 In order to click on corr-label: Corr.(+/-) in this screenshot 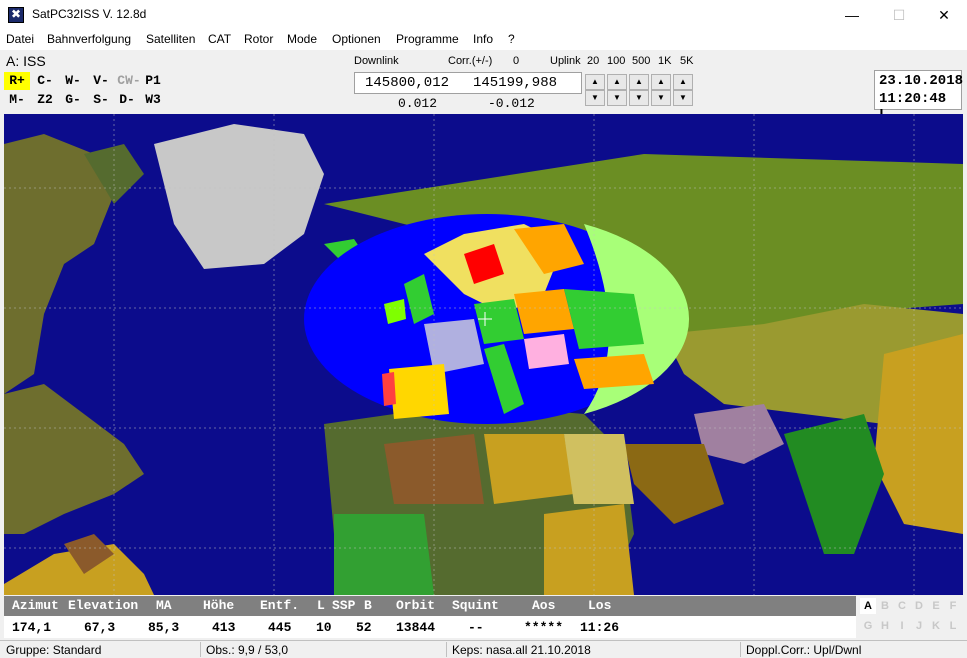, I will do `click(470, 61)`.